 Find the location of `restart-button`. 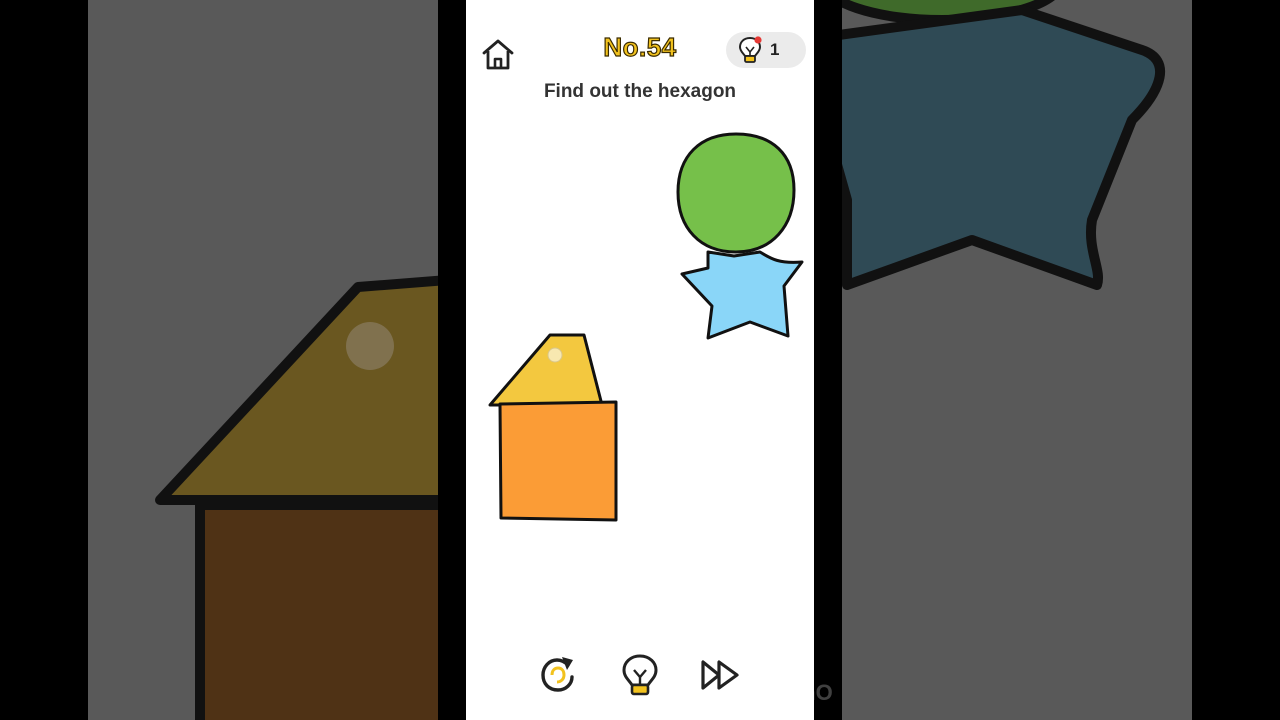

restart-button is located at coordinates (560, 675).